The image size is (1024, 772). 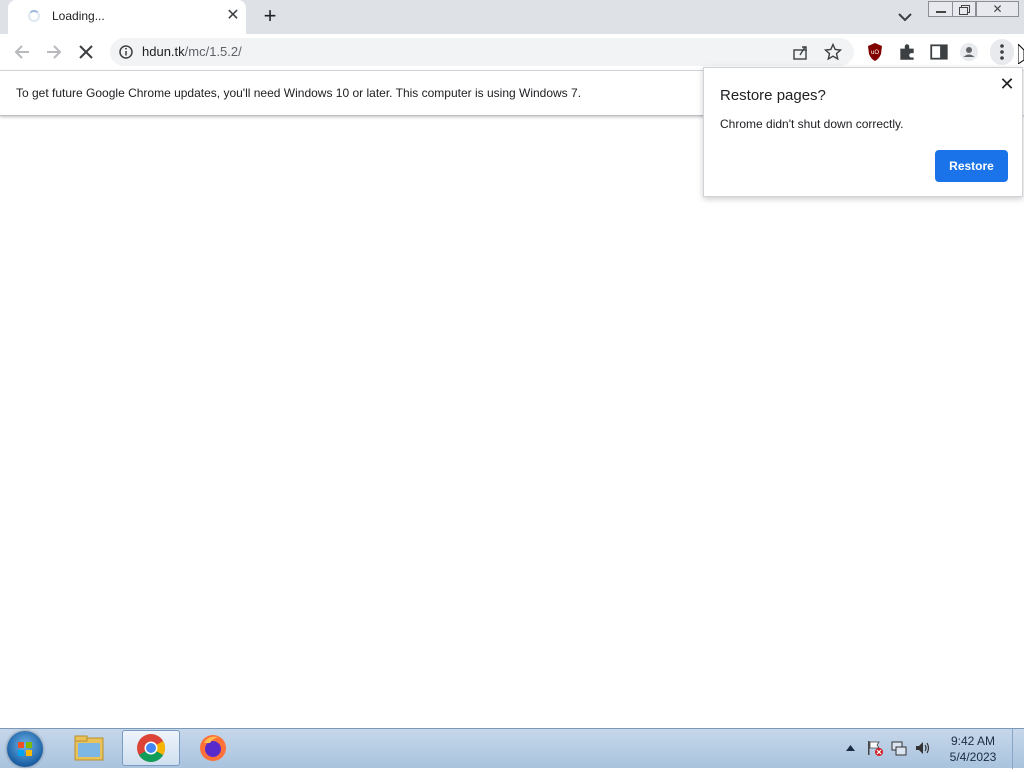 What do you see at coordinates (899, 748) in the screenshot?
I see `network-icon` at bounding box center [899, 748].